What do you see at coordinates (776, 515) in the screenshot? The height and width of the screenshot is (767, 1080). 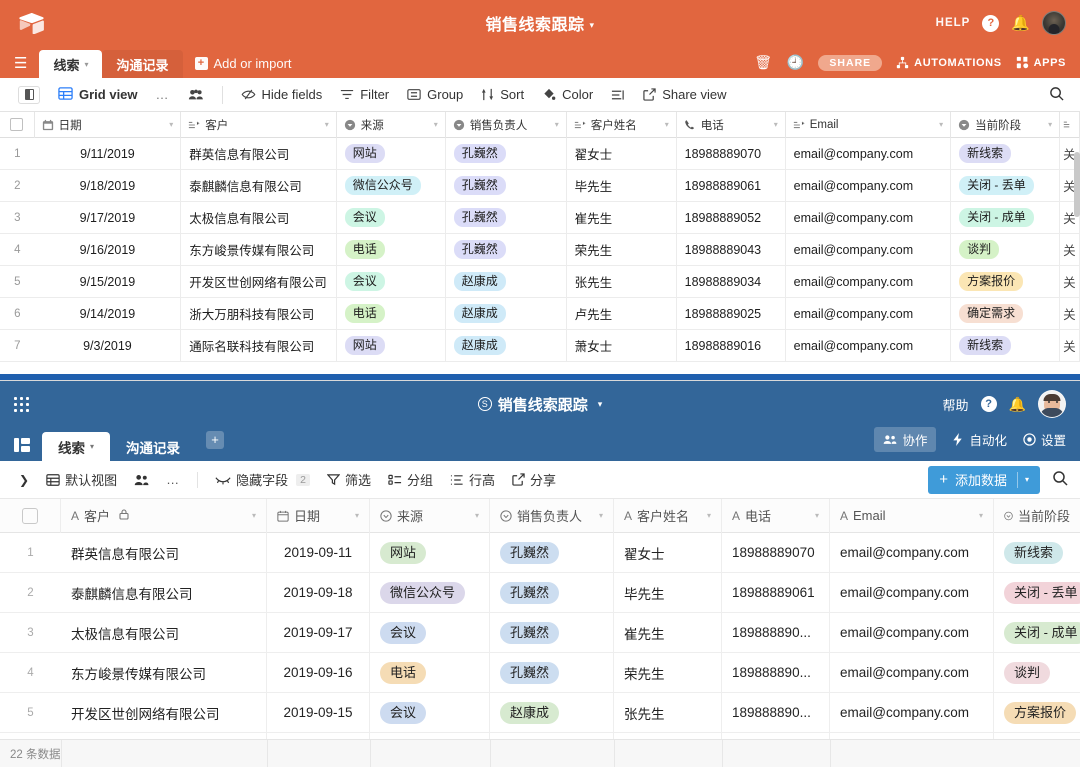 I see `column-header-phone: A 电话 ▾` at bounding box center [776, 515].